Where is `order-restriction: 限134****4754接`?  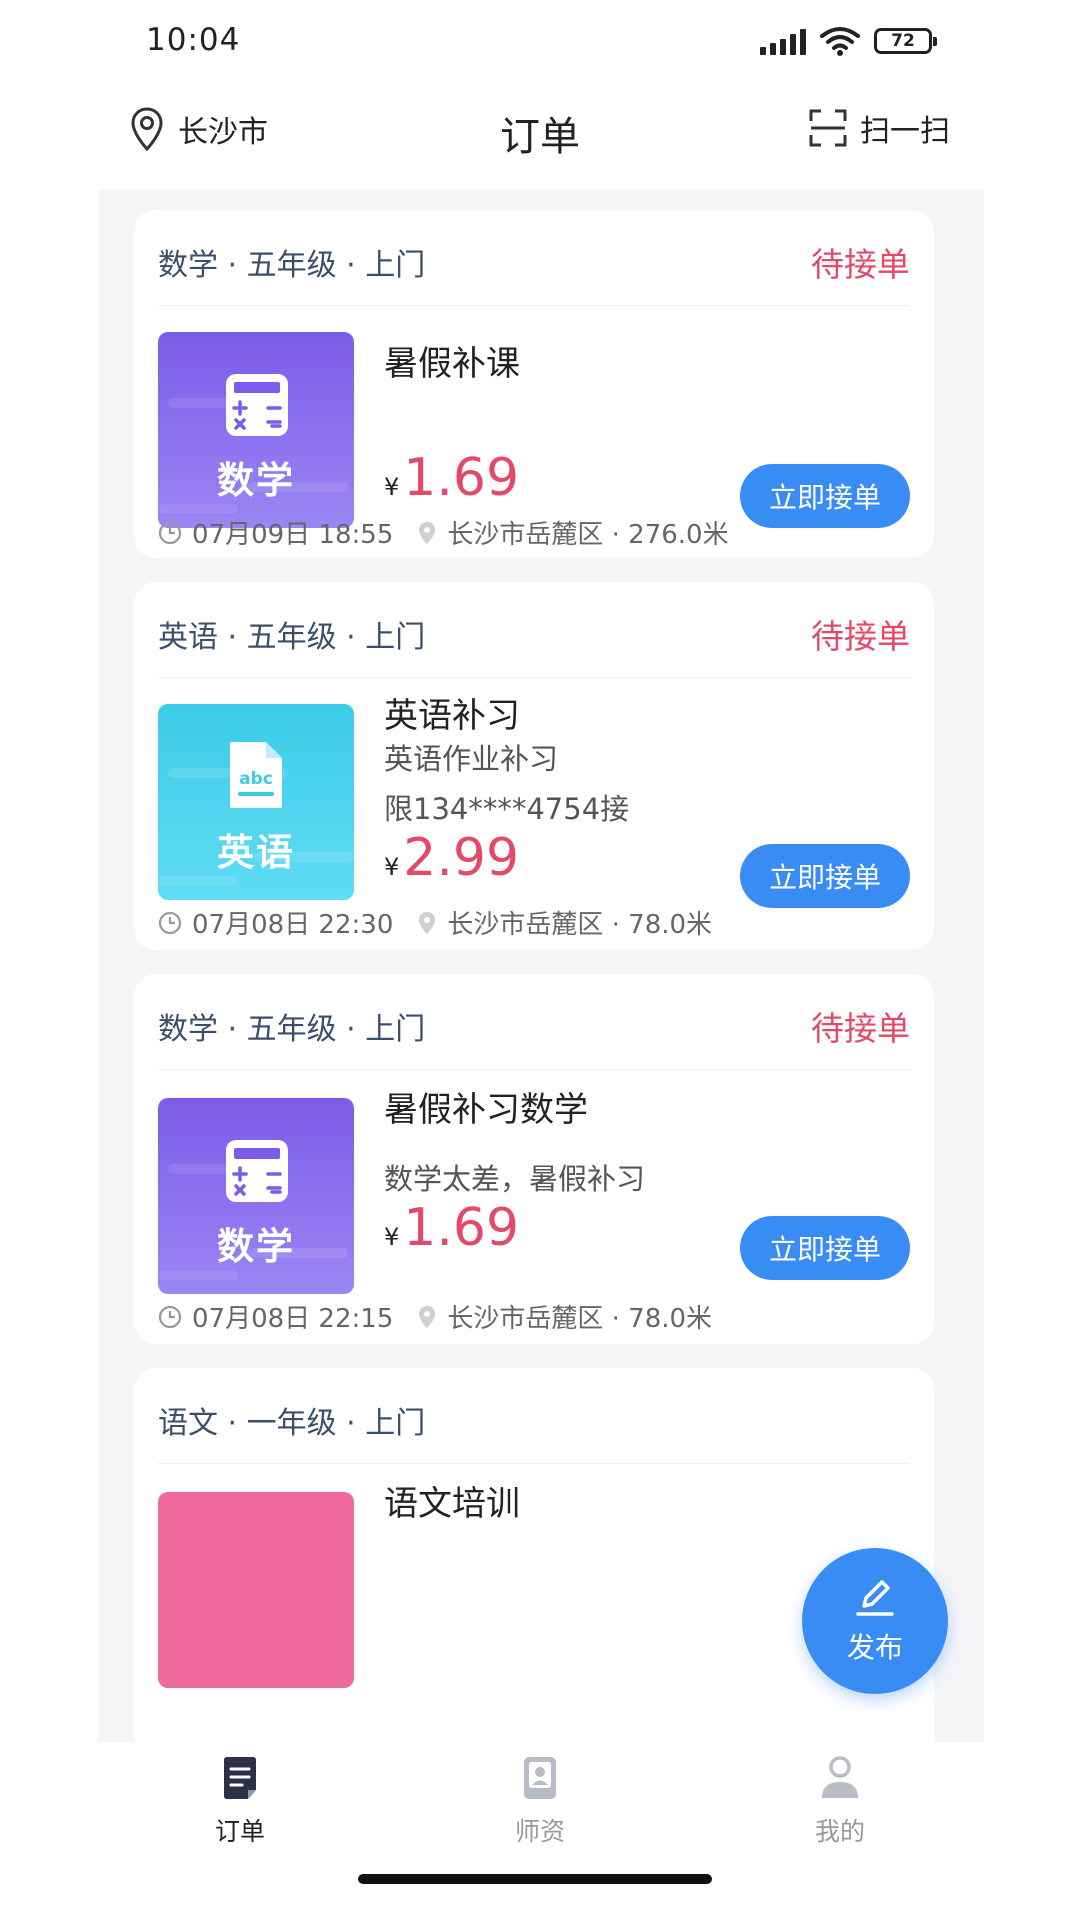
order-restriction: 限134****4754接 is located at coordinates (507, 809).